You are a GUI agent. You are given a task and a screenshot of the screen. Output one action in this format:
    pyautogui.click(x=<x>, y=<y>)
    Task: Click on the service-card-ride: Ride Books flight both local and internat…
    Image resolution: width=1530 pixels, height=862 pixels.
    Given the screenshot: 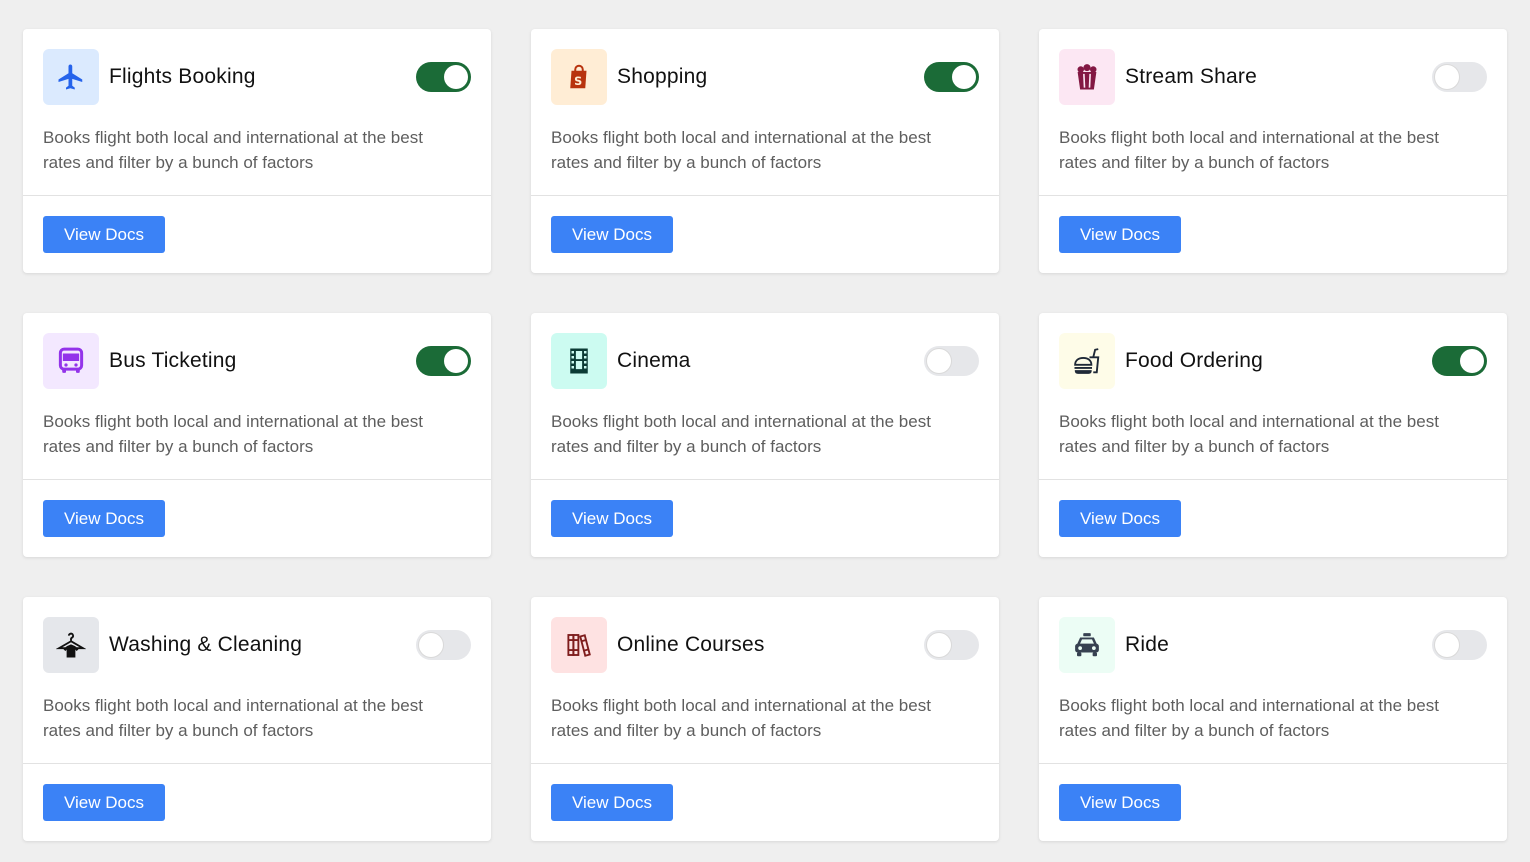 What is the action you would take?
    pyautogui.click(x=1273, y=719)
    